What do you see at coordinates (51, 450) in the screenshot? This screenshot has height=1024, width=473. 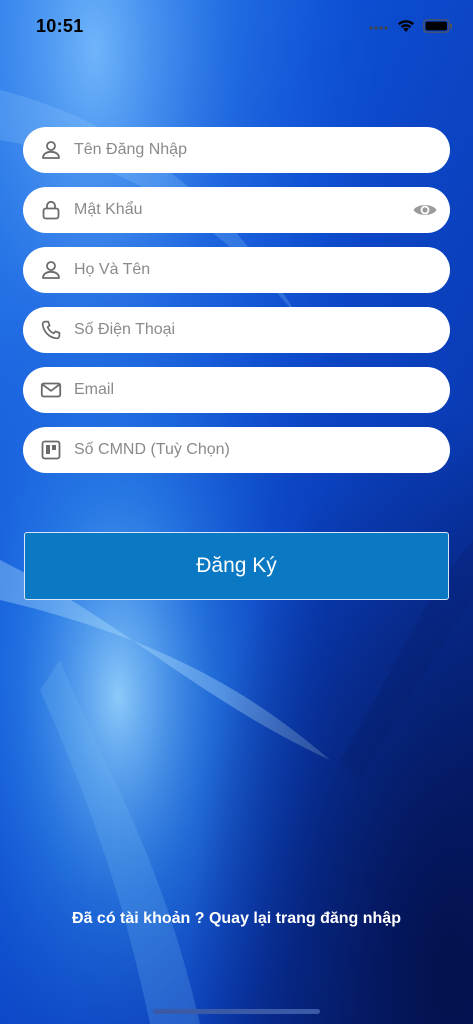 I see `id-card-icon` at bounding box center [51, 450].